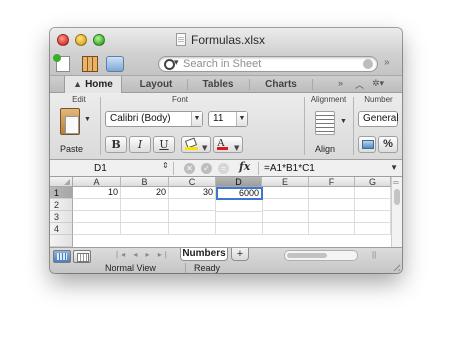 The height and width of the screenshot is (343, 450). What do you see at coordinates (378, 83) in the screenshot?
I see `ribbon-settings-icon: ✲▾` at bounding box center [378, 83].